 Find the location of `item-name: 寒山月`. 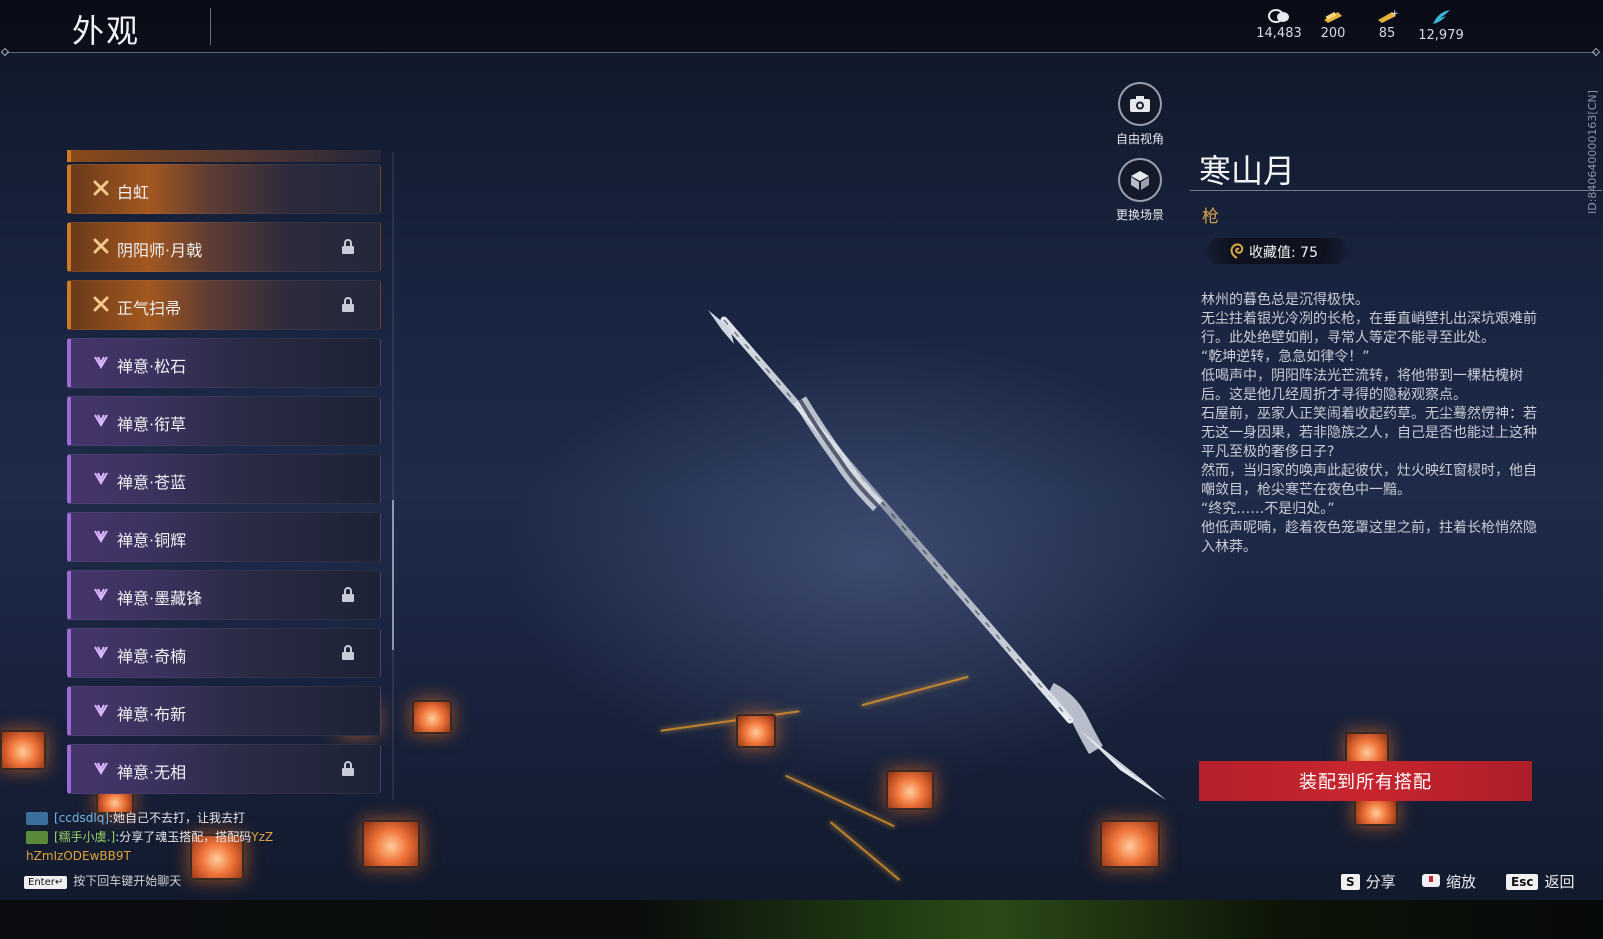

item-name: 寒山月 is located at coordinates (1247, 171).